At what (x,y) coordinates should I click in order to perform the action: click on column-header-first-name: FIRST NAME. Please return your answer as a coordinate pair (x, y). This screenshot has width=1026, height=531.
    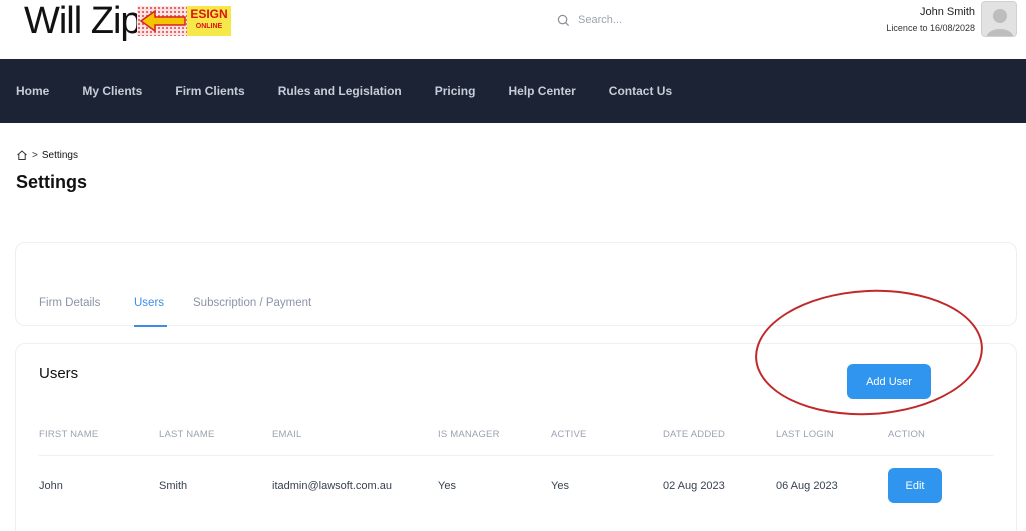
    Looking at the image, I should click on (69, 434).